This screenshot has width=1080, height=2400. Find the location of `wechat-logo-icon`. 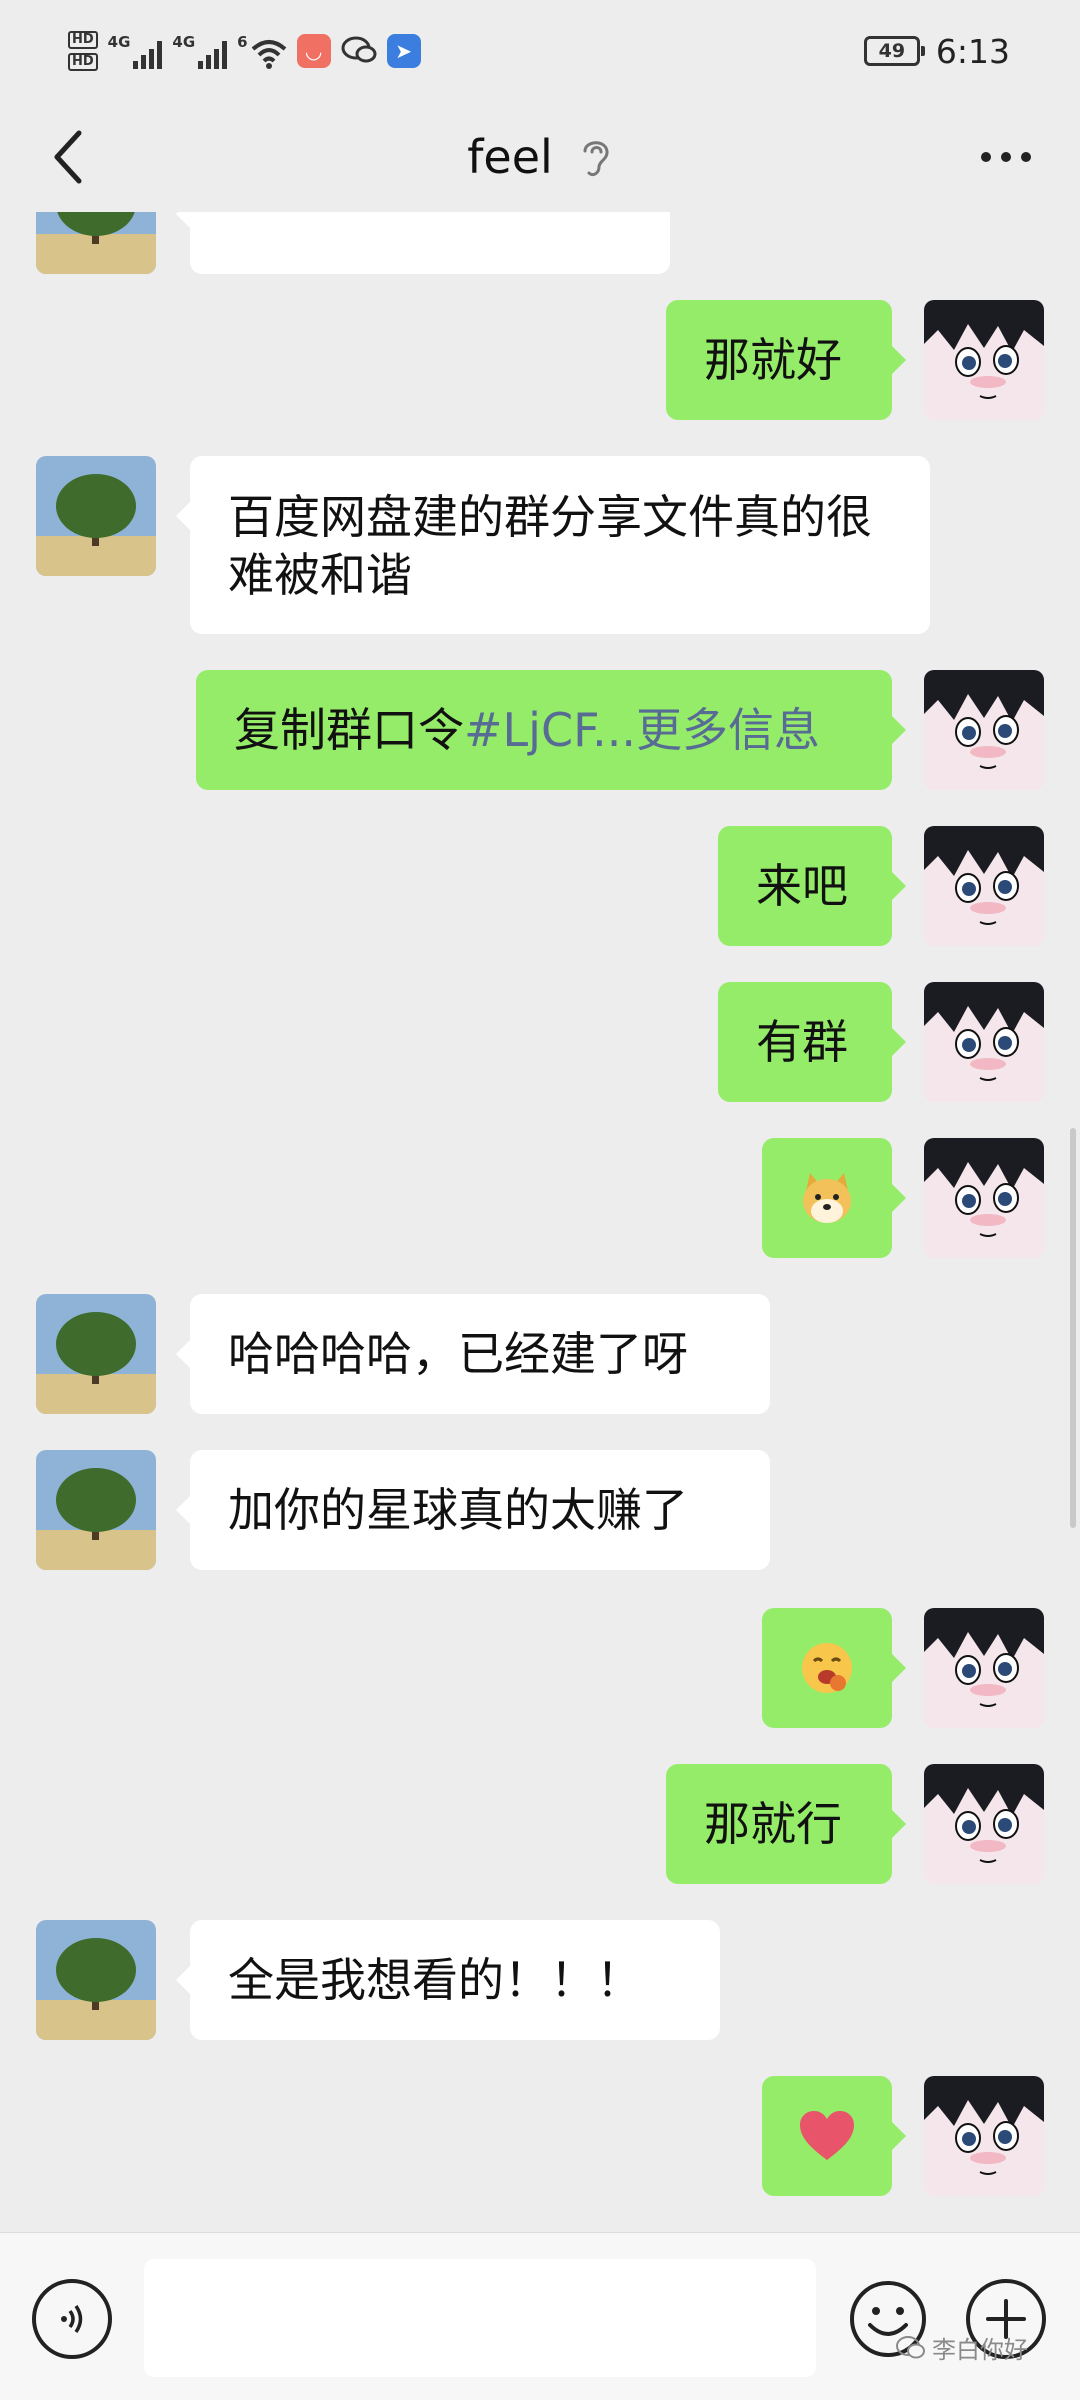

wechat-logo-icon is located at coordinates (910, 2346).